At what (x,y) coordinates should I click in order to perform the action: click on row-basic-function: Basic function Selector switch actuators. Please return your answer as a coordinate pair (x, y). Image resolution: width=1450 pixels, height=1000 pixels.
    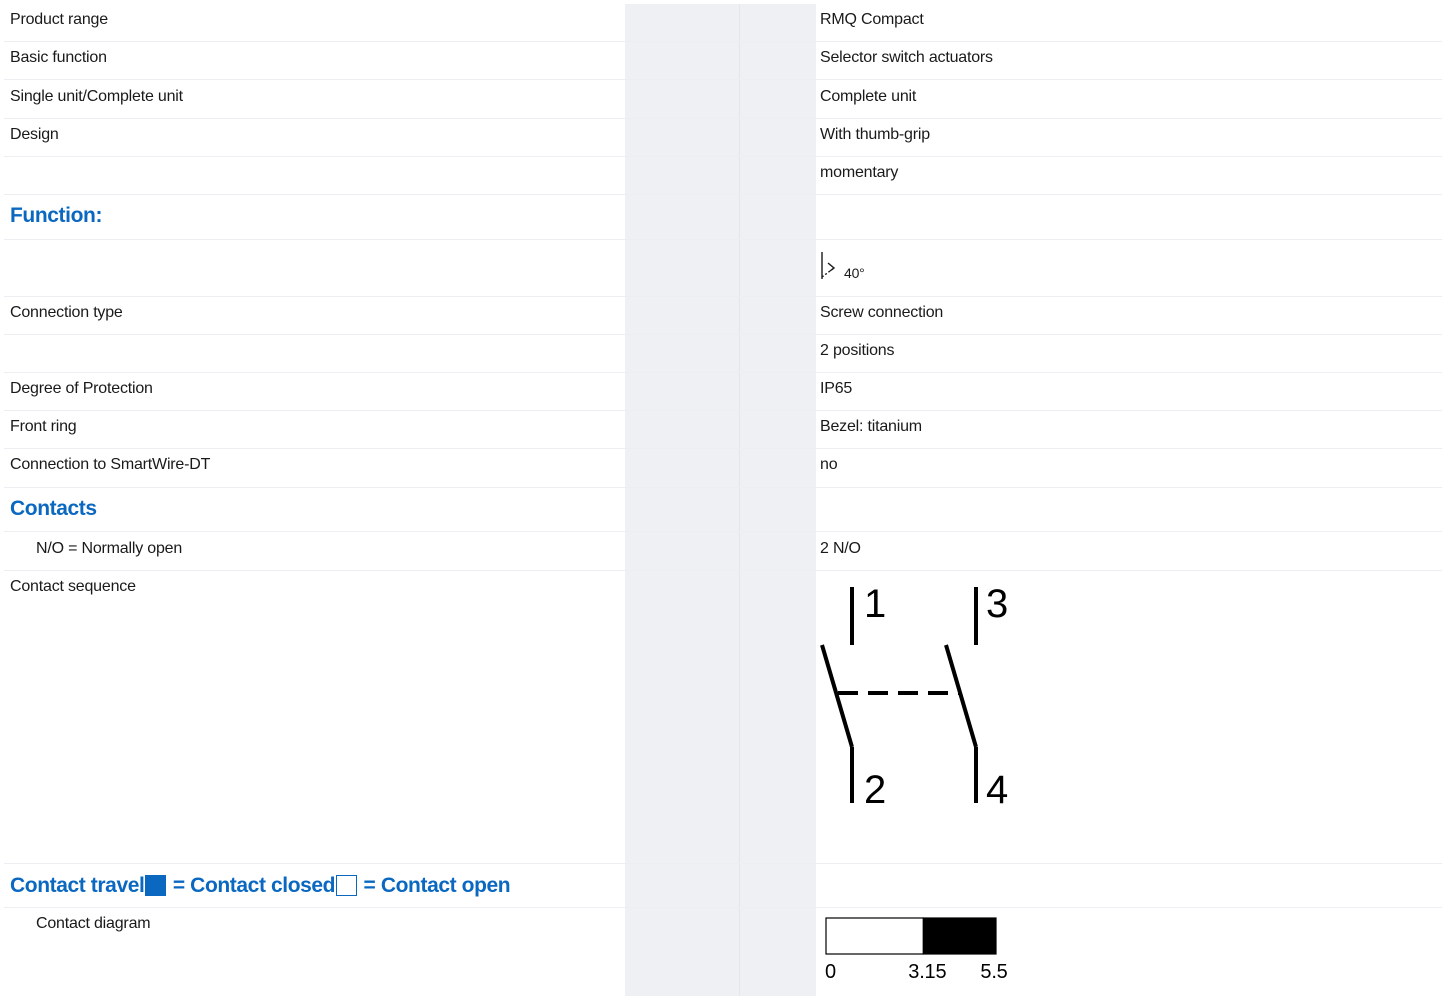
    Looking at the image, I should click on (723, 61).